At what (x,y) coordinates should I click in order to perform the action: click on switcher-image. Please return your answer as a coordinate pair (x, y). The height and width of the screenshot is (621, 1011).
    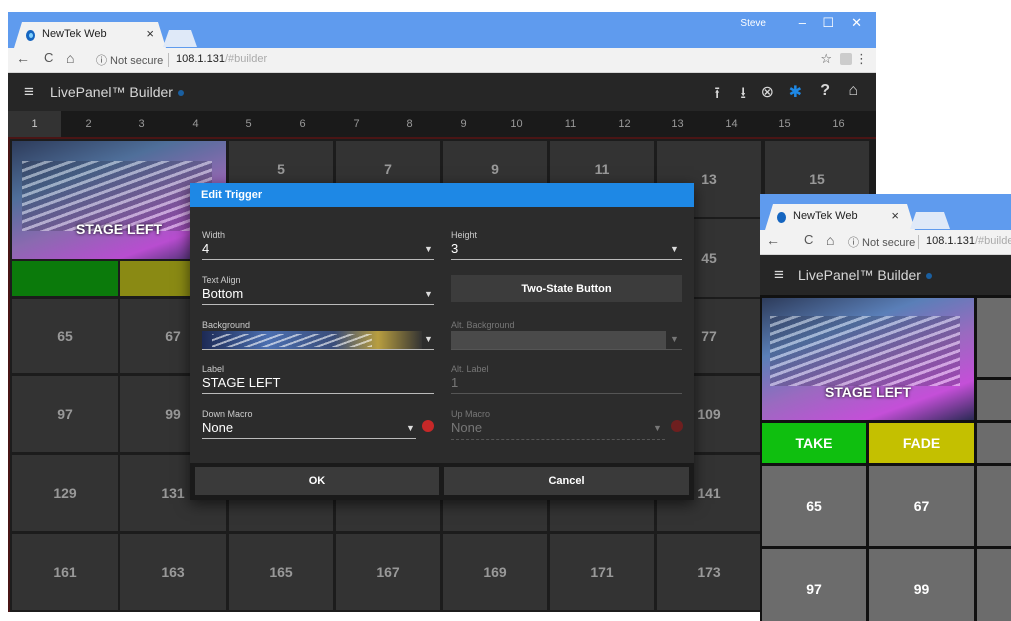
    Looking at the image, I should click on (865, 351).